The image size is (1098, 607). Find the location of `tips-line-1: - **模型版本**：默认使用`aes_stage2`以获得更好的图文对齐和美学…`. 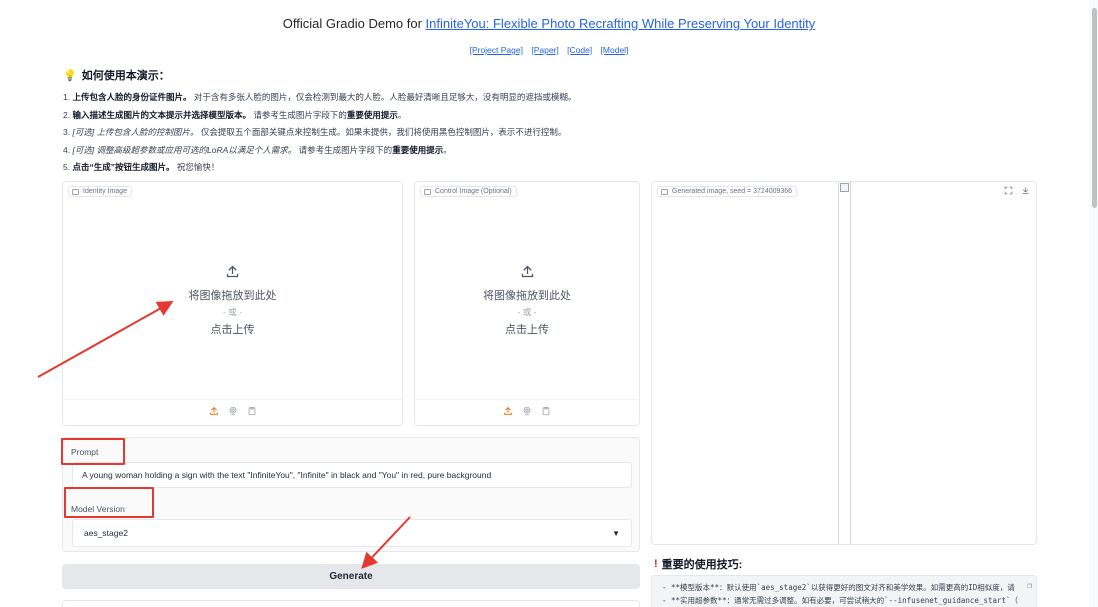

tips-line-1: - **模型版本**：默认使用`aes_stage2`以获得更好的图文对齐和美学… is located at coordinates (838, 587).